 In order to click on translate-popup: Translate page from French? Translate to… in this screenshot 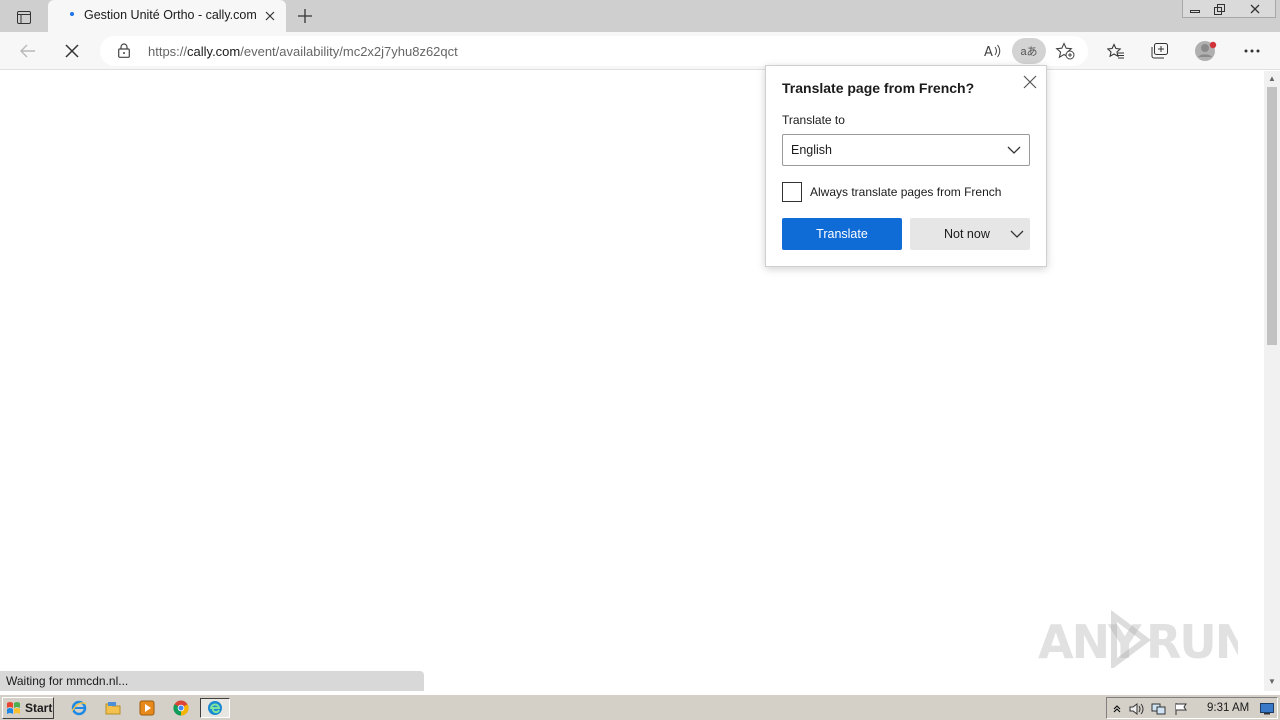, I will do `click(906, 166)`.